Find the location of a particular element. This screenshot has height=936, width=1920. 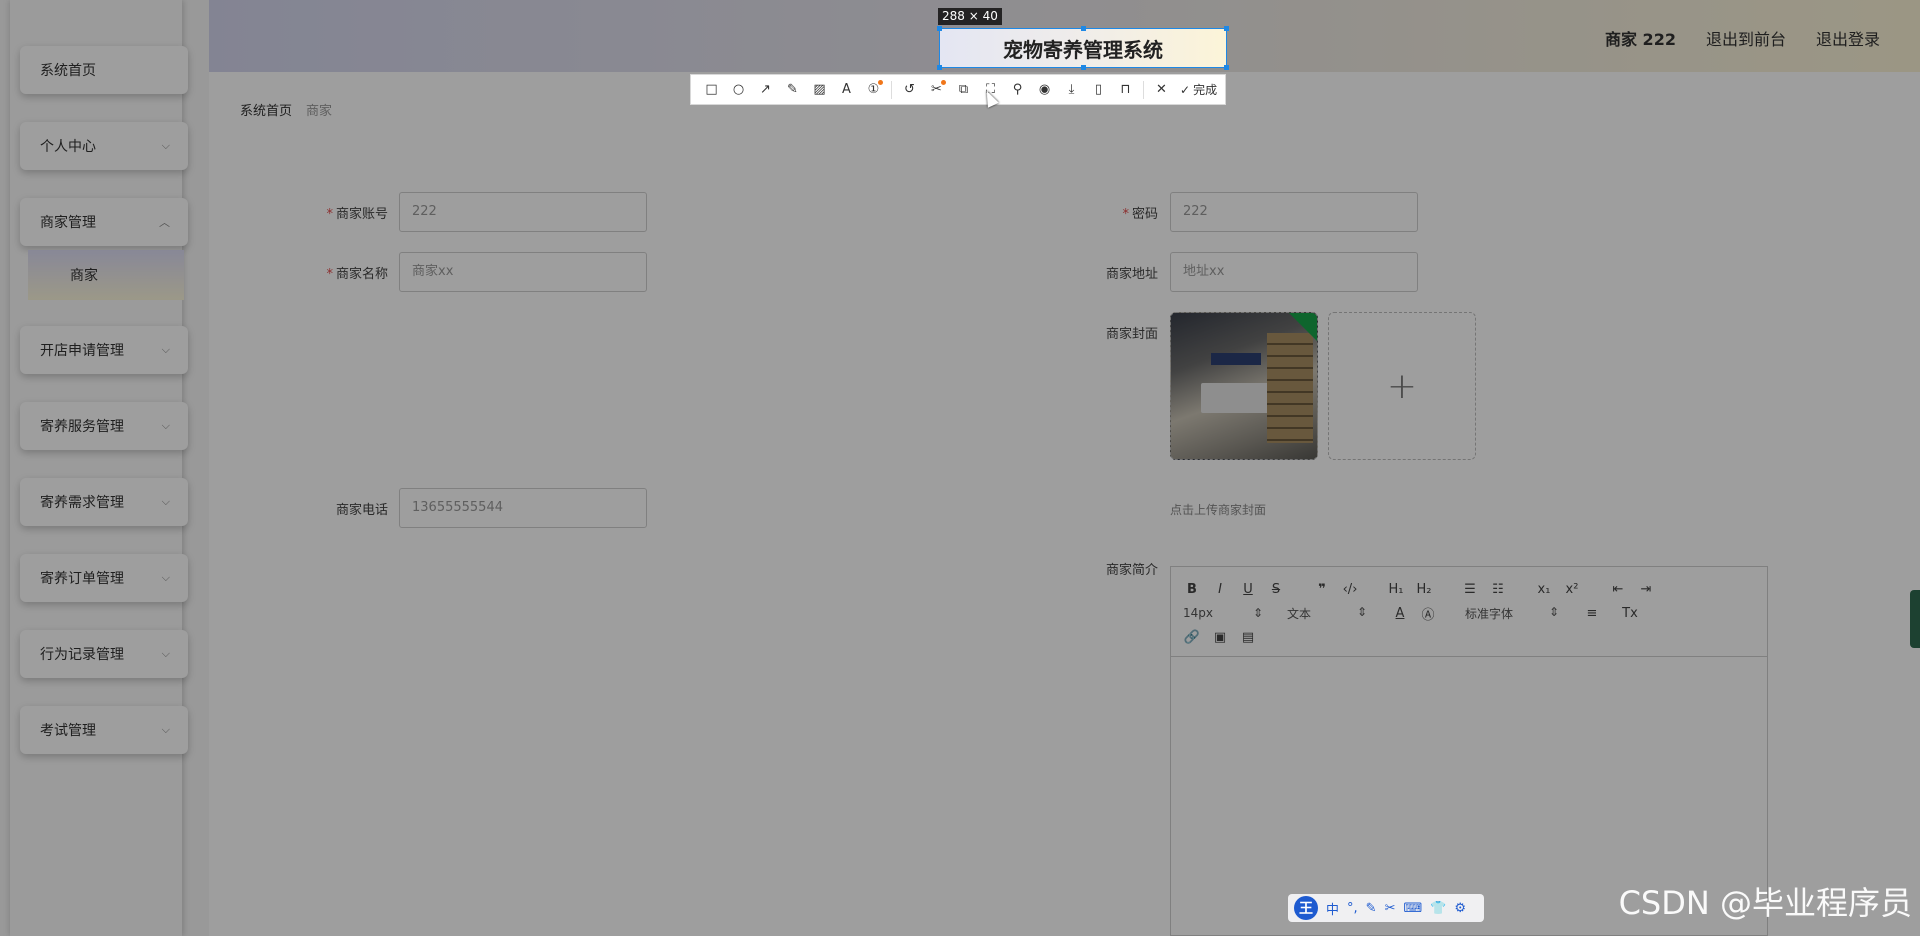

cover-image-sign is located at coordinates (1236, 359).